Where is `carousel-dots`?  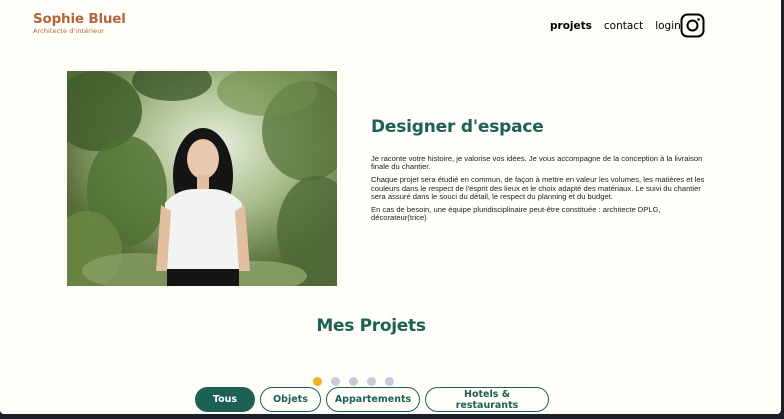 carousel-dots is located at coordinates (358, 381).